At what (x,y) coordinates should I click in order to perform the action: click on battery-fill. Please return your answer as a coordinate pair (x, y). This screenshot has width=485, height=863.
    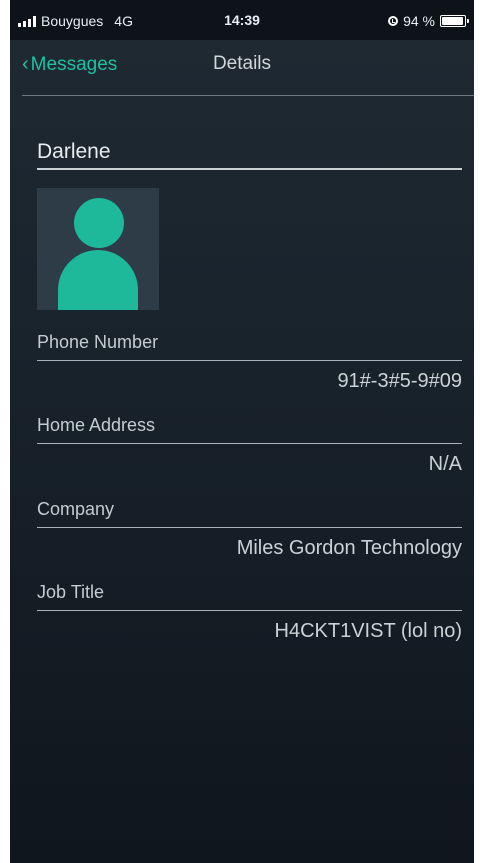
    Looking at the image, I should click on (452, 21).